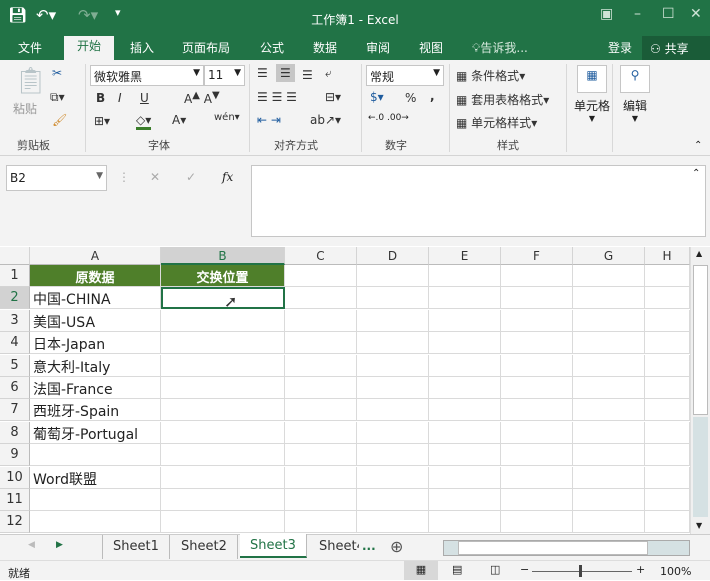 This screenshot has width=710, height=581. What do you see at coordinates (609, 298) in the screenshot?
I see `cell-G2` at bounding box center [609, 298].